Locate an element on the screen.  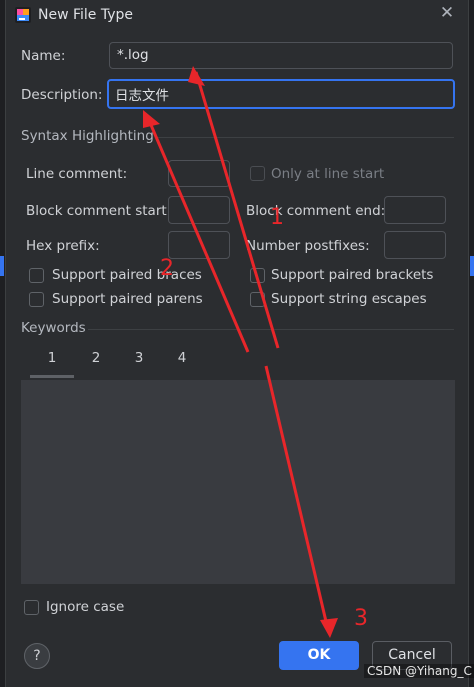
support-paired-braces-checkbox is located at coordinates (36, 275).